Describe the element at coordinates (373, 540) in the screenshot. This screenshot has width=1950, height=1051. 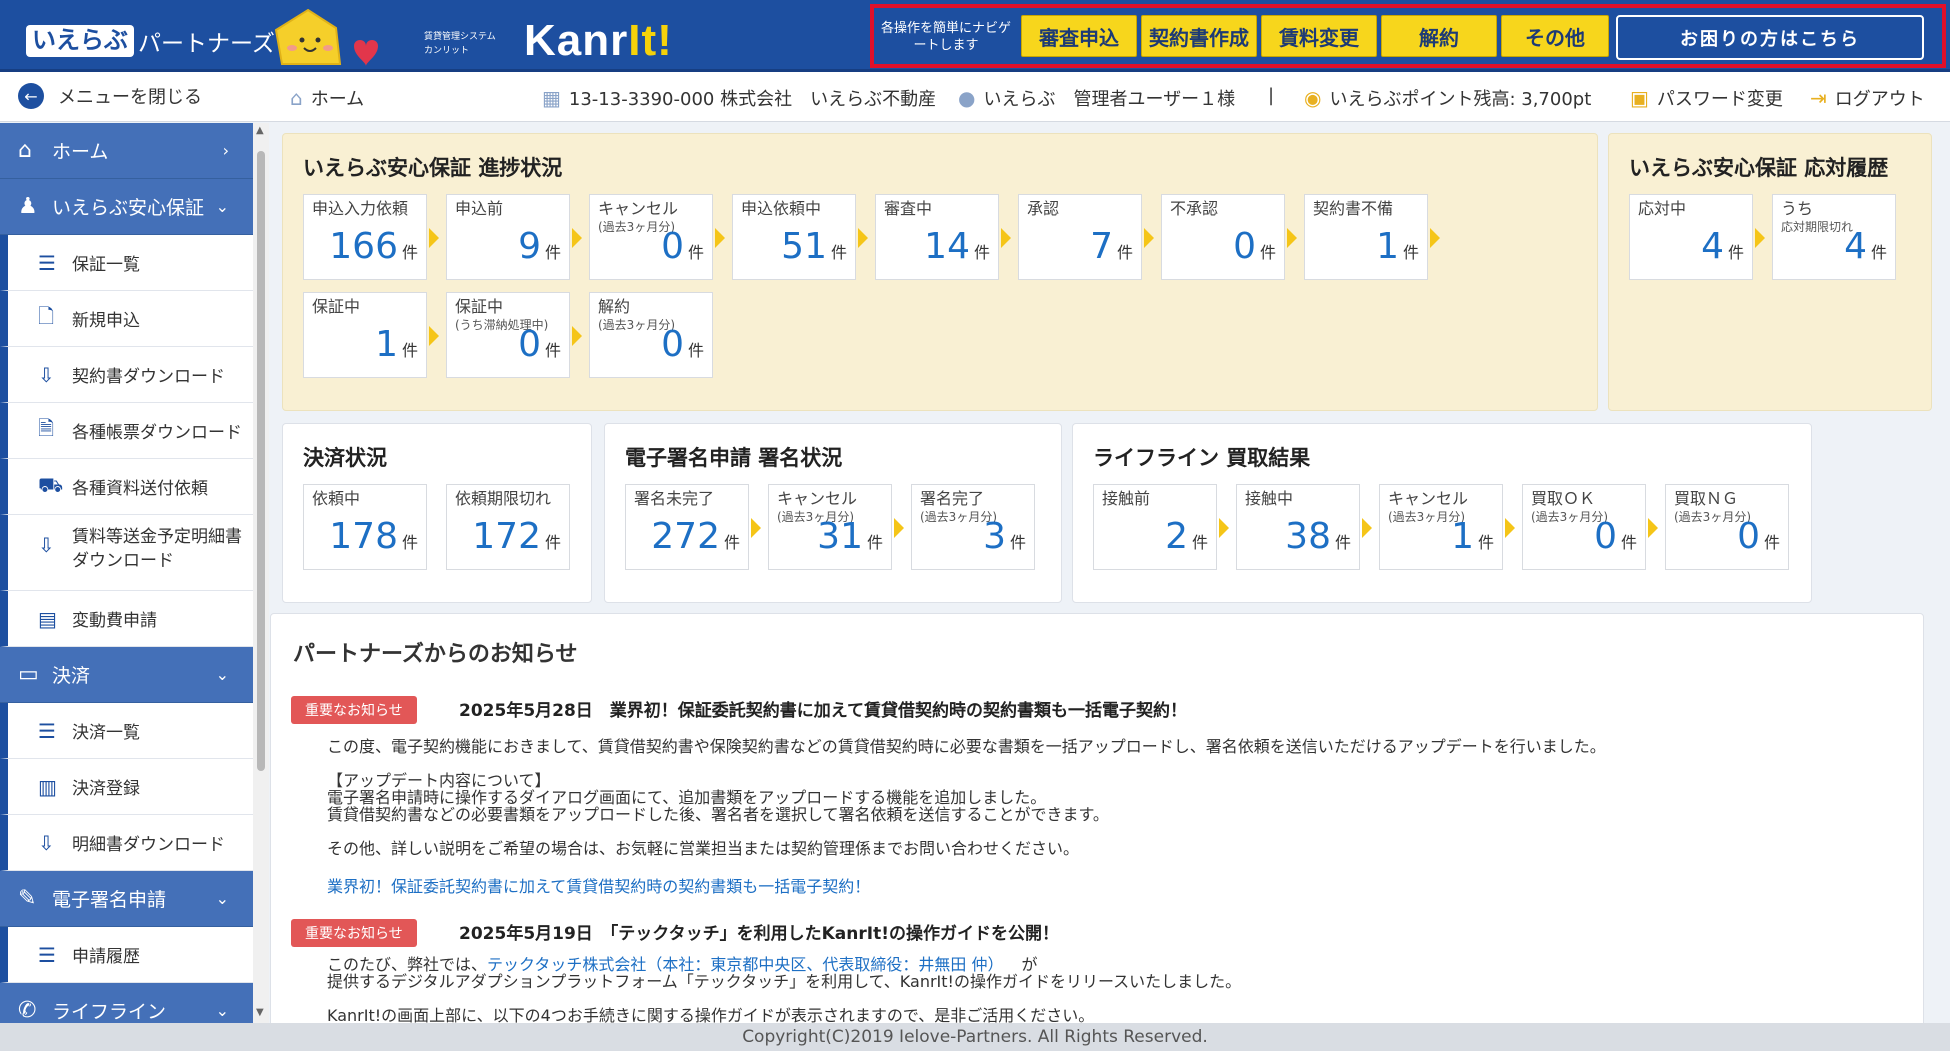
I see `card-count: 178 件` at that location.